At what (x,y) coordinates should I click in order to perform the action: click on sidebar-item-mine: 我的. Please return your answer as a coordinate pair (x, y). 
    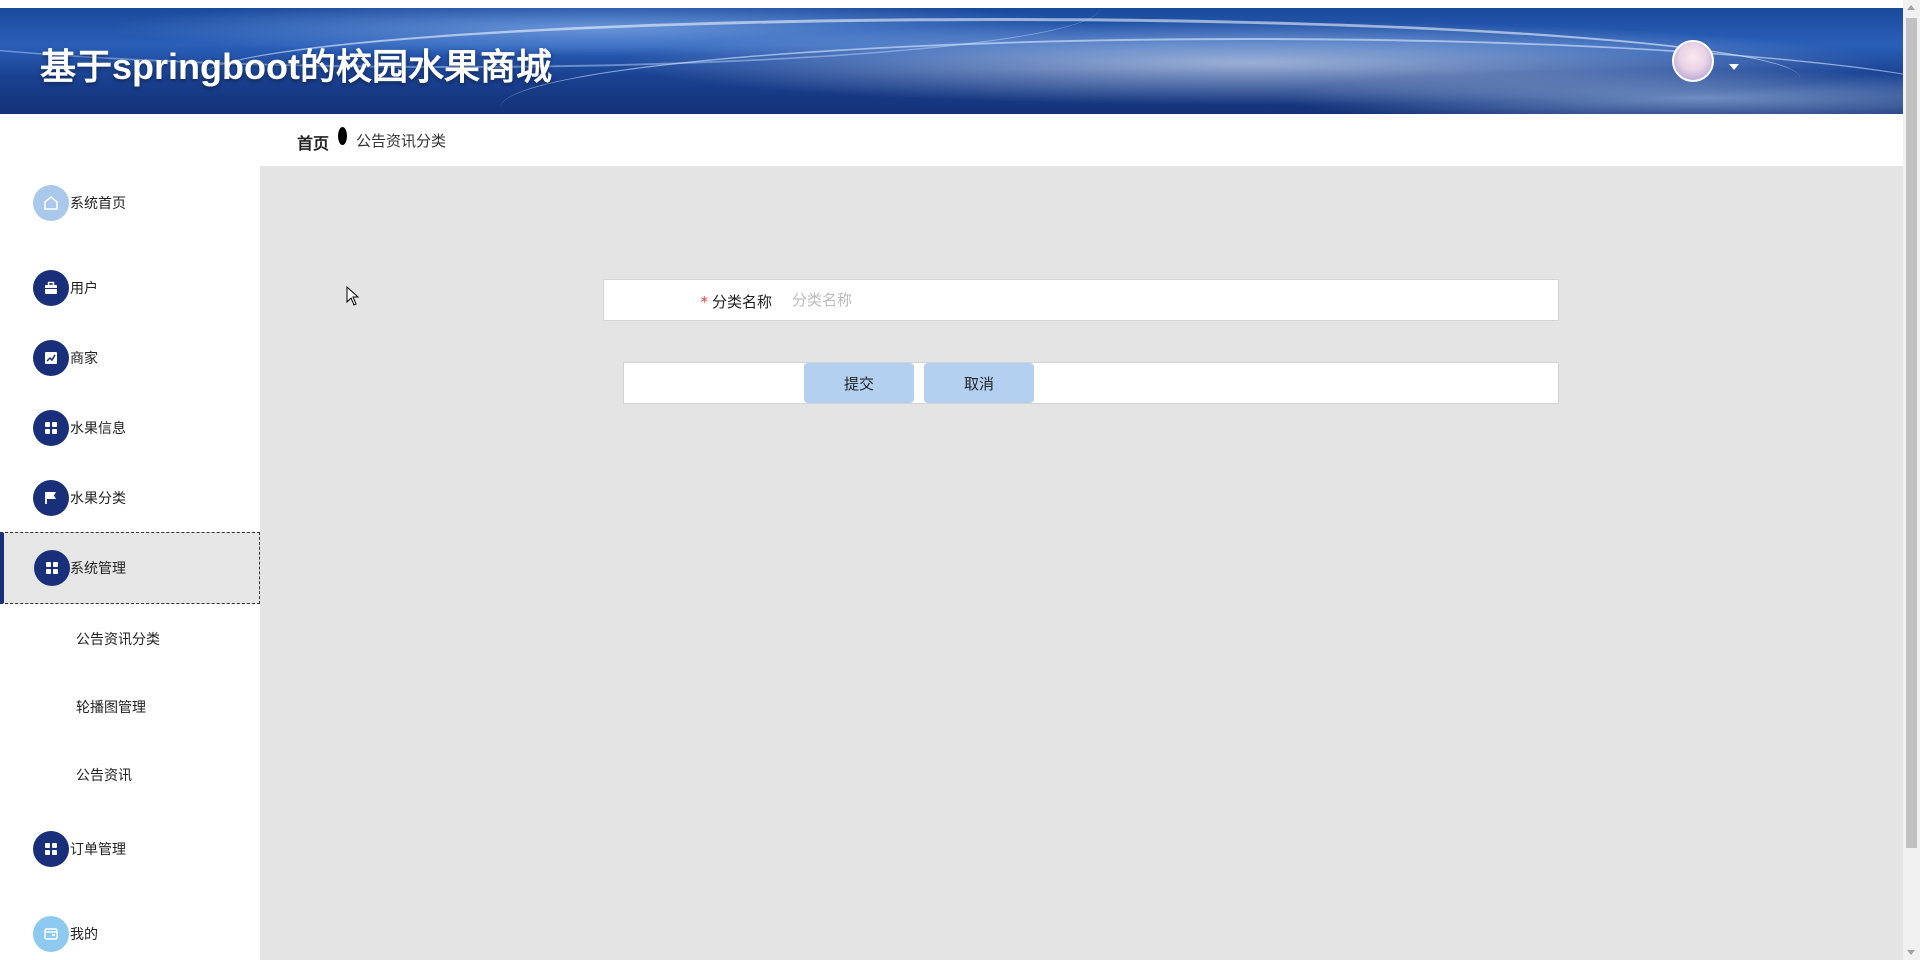
    Looking at the image, I should click on (130, 934).